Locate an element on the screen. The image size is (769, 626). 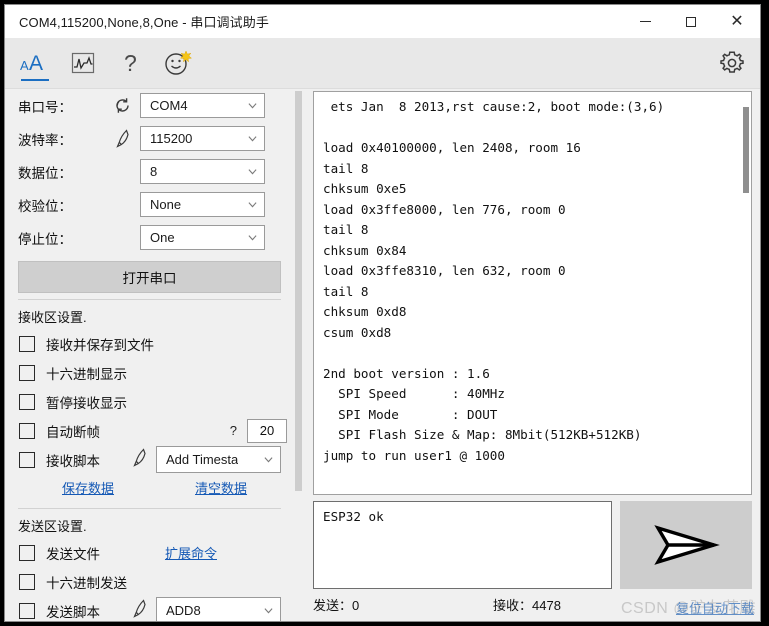
baud-edit-button is located at coordinates (122, 138).